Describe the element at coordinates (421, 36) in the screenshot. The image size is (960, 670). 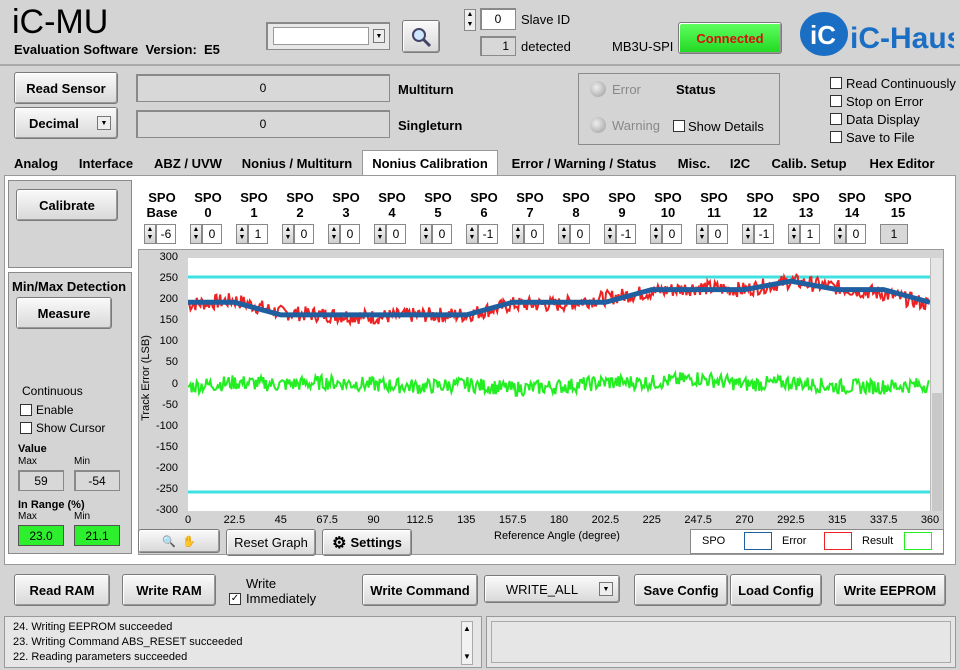
I see `search-button` at that location.